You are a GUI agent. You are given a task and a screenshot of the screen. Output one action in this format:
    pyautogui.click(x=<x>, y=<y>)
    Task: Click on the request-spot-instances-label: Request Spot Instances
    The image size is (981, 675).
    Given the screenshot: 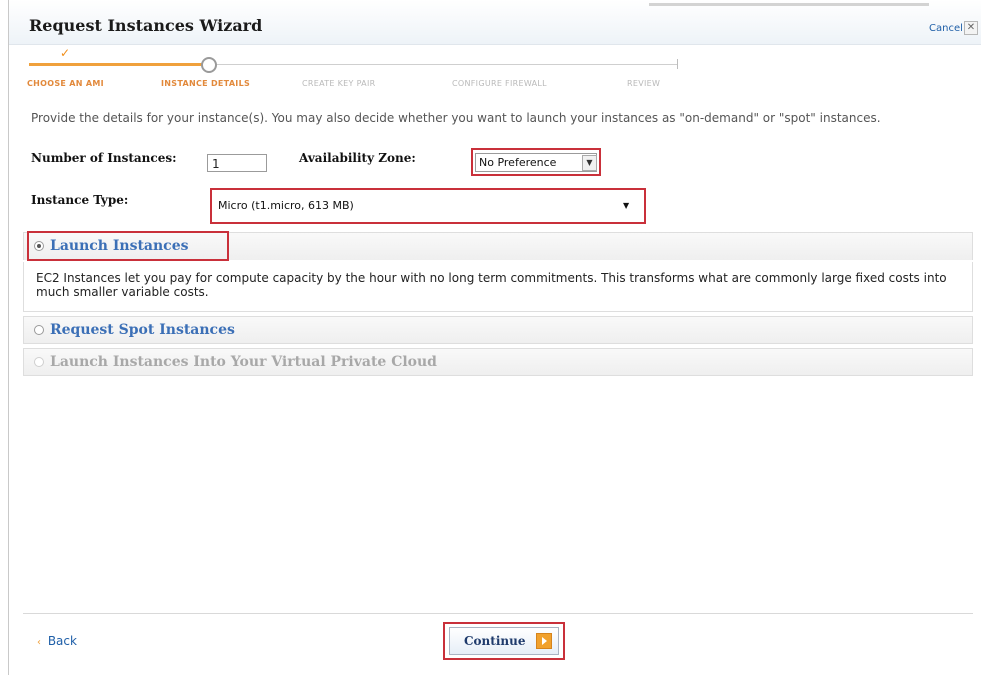 What is the action you would take?
    pyautogui.click(x=142, y=330)
    